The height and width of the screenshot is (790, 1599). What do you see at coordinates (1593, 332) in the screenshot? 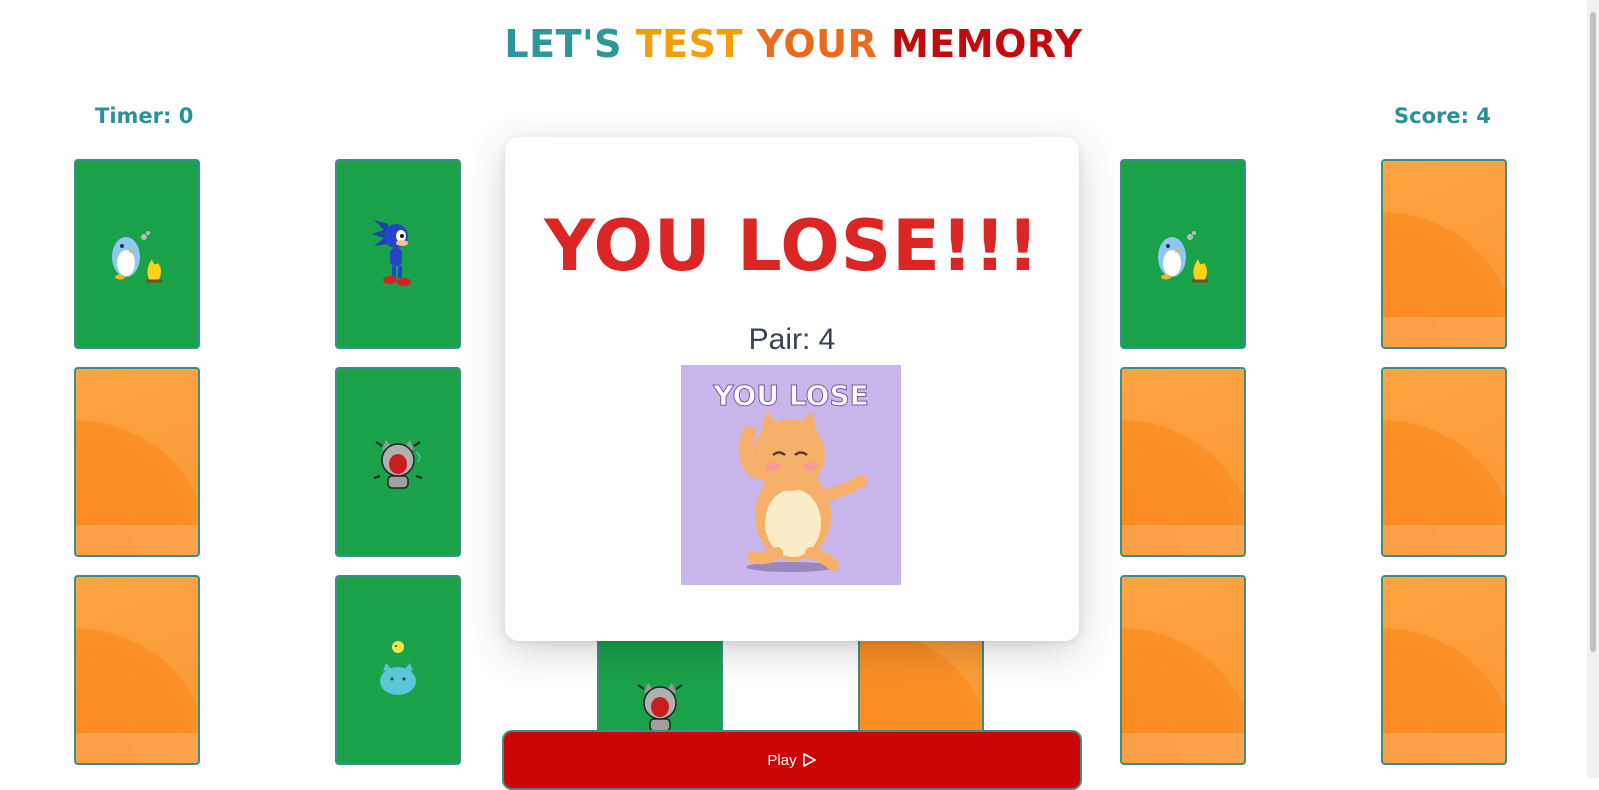
I see `scrollbar-thumb` at bounding box center [1593, 332].